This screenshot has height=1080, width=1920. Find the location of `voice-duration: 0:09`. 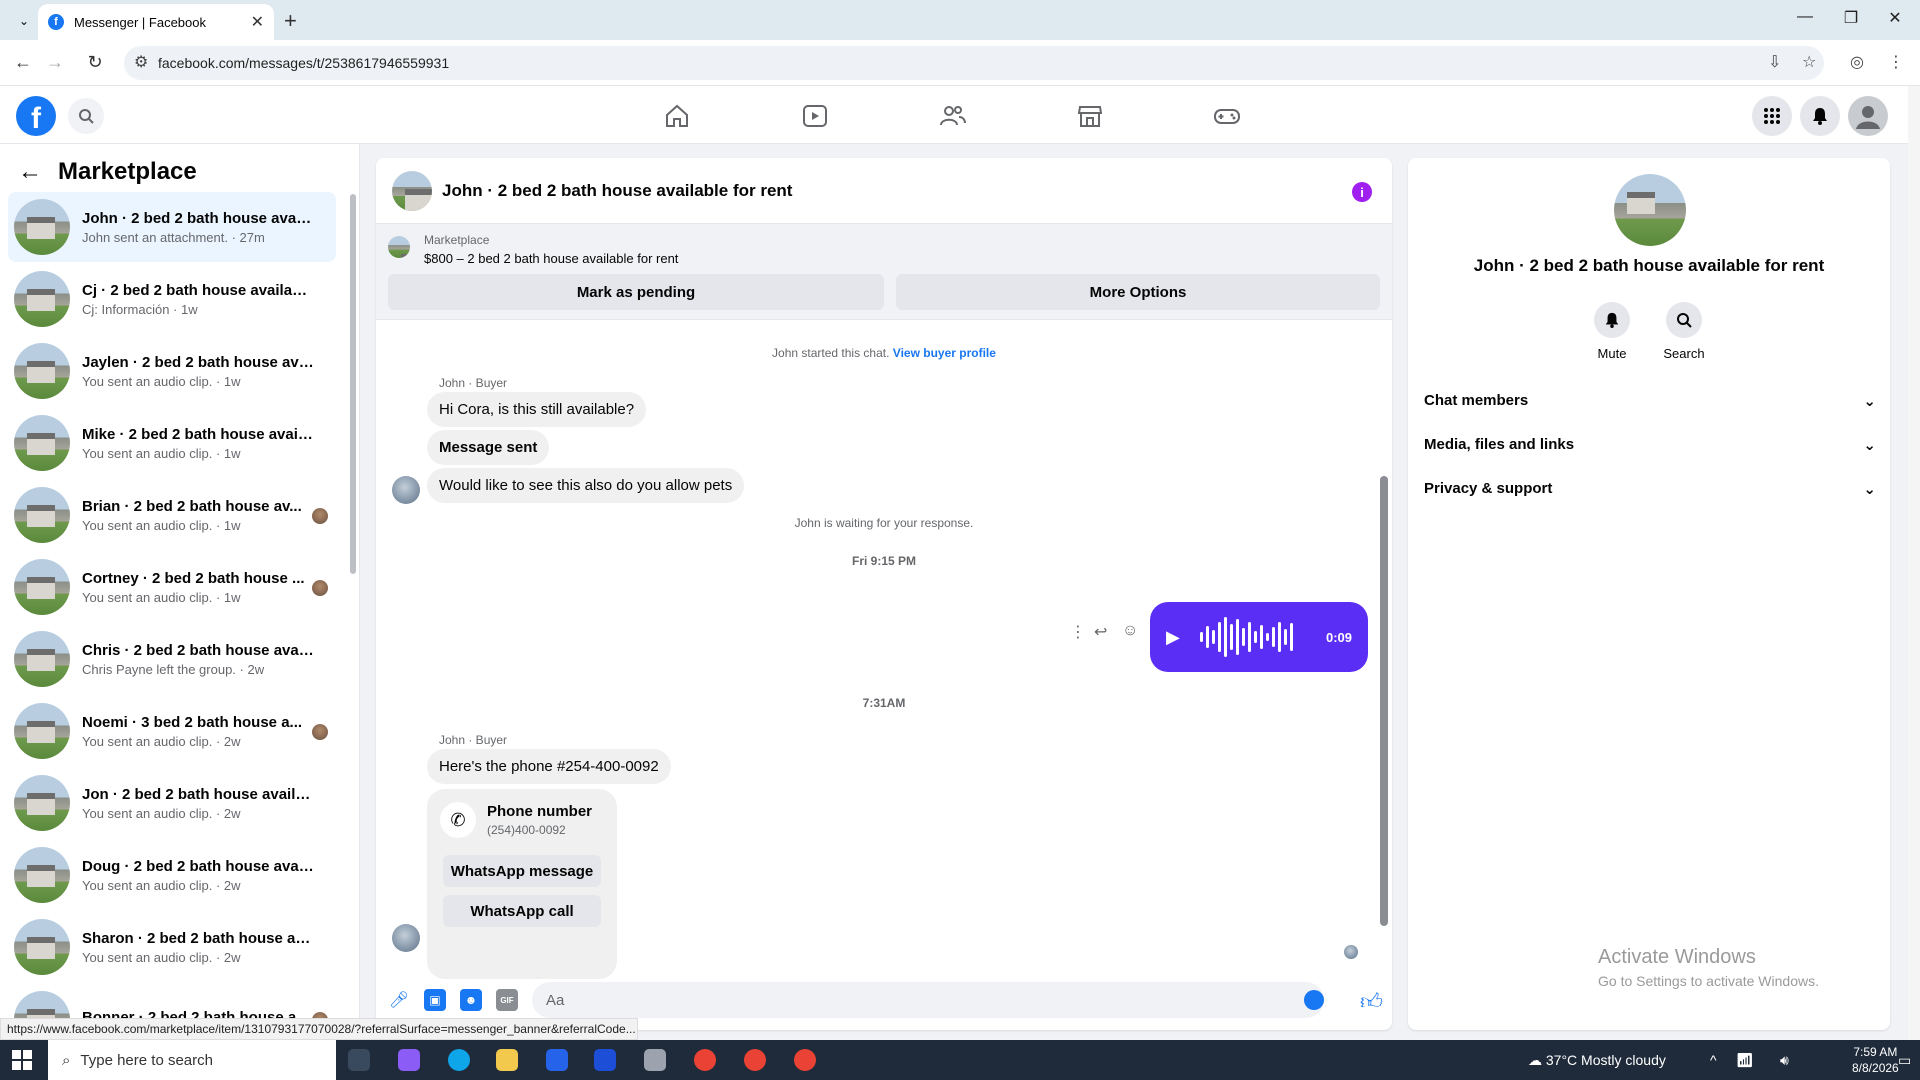

voice-duration: 0:09 is located at coordinates (1338, 637).